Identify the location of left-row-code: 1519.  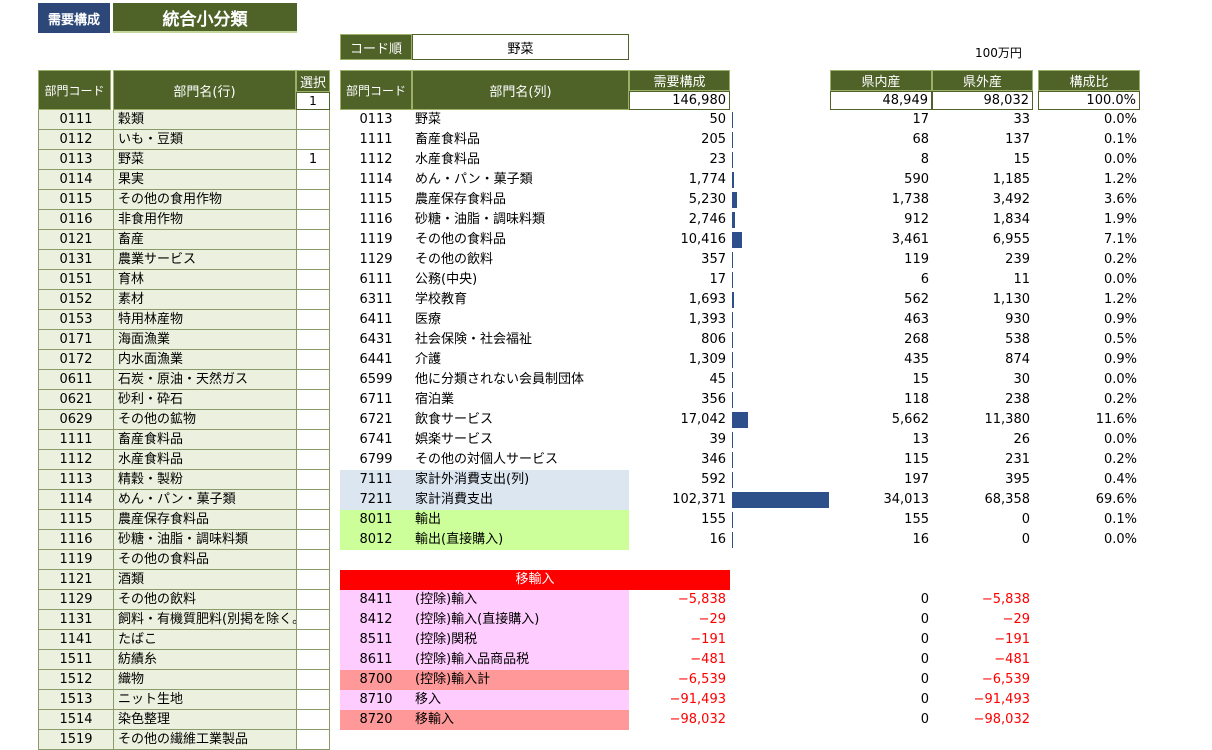
(75, 740).